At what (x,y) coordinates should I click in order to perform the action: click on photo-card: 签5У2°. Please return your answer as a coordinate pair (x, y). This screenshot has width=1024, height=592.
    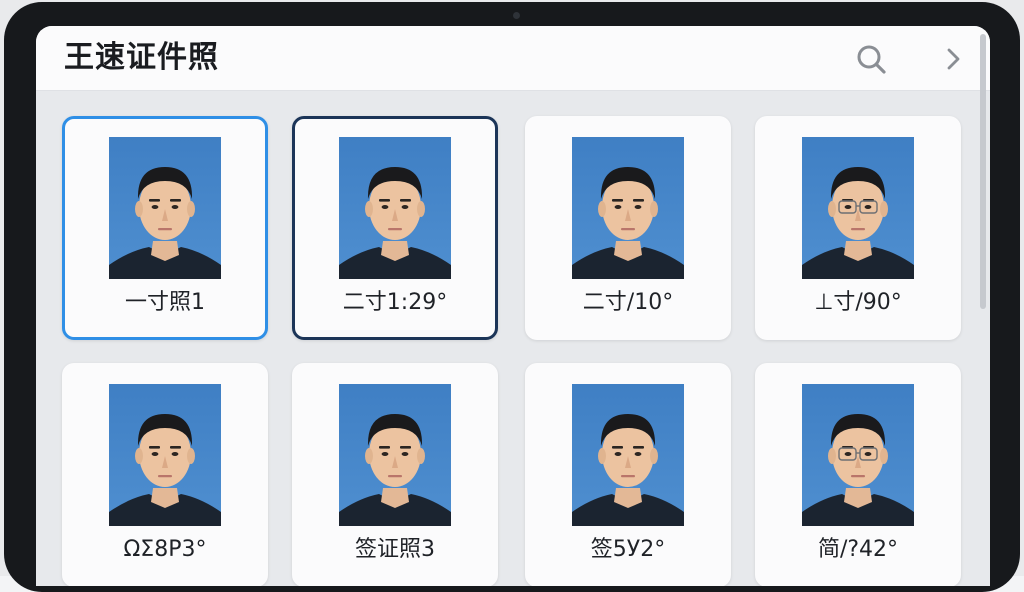
    Looking at the image, I should click on (628, 474).